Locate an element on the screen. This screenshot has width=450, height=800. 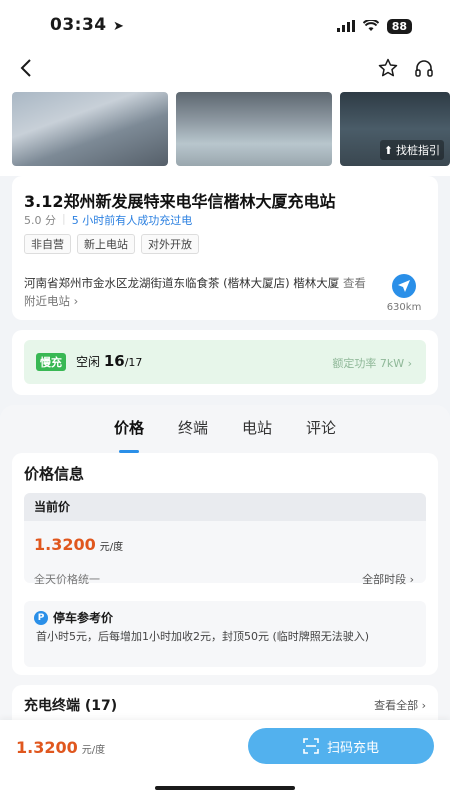
status-time: 03:34 ➤ is located at coordinates (87, 25).